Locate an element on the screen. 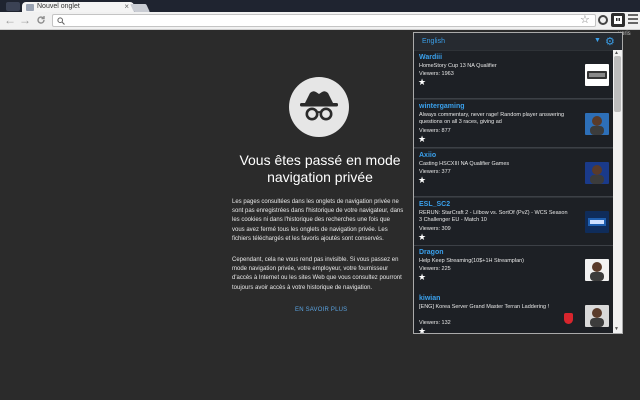 Image resolution: width=640 pixels, height=400 pixels. window-icon is located at coordinates (13, 6).